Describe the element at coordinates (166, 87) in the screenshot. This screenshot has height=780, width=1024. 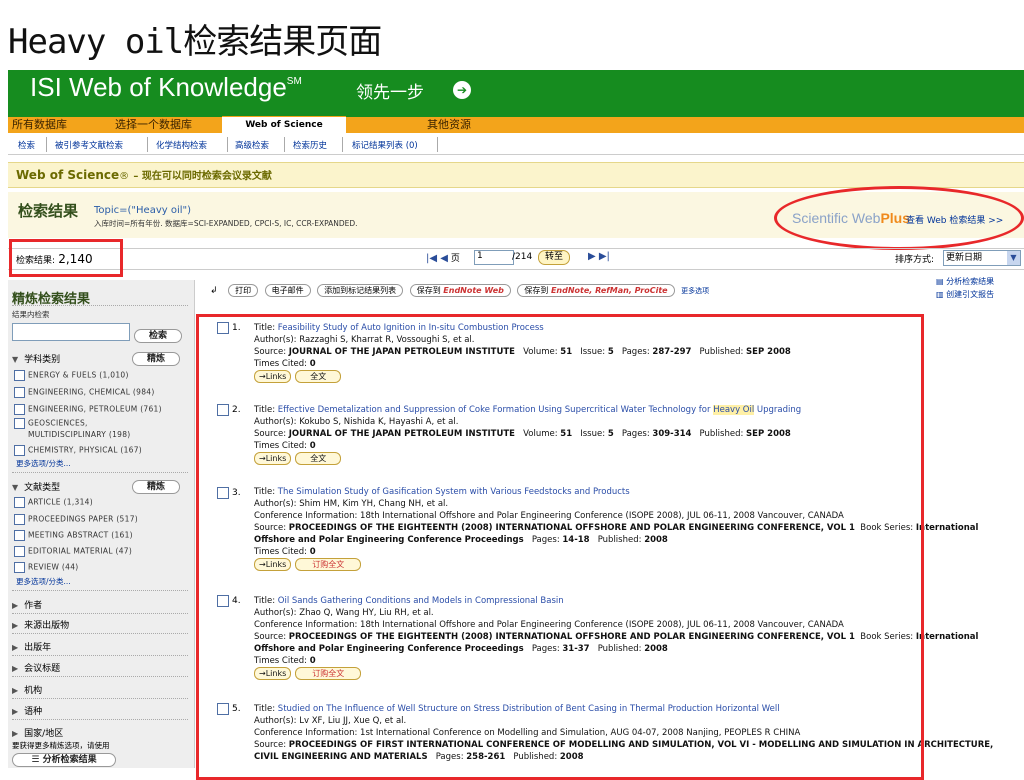
I see `isi-logo: ISI Web of KnowledgeSM` at that location.